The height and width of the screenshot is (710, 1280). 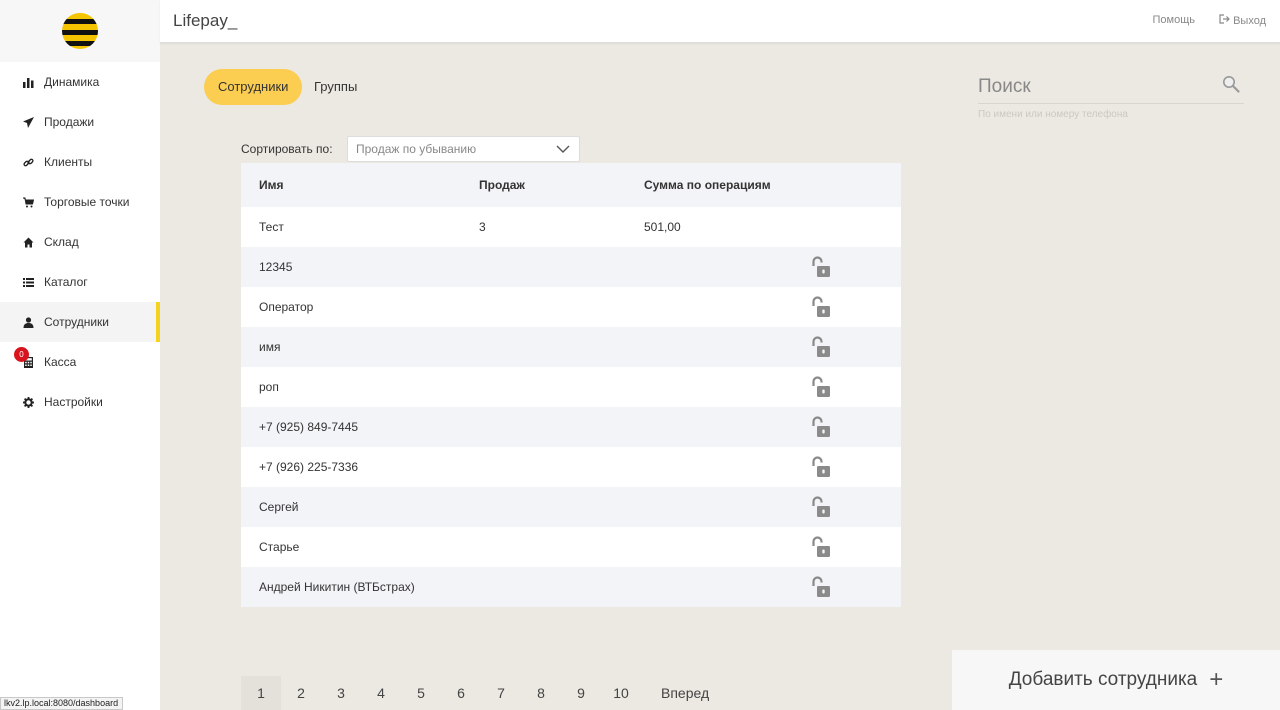 What do you see at coordinates (482, 227) in the screenshot?
I see `employee-sales: 3` at bounding box center [482, 227].